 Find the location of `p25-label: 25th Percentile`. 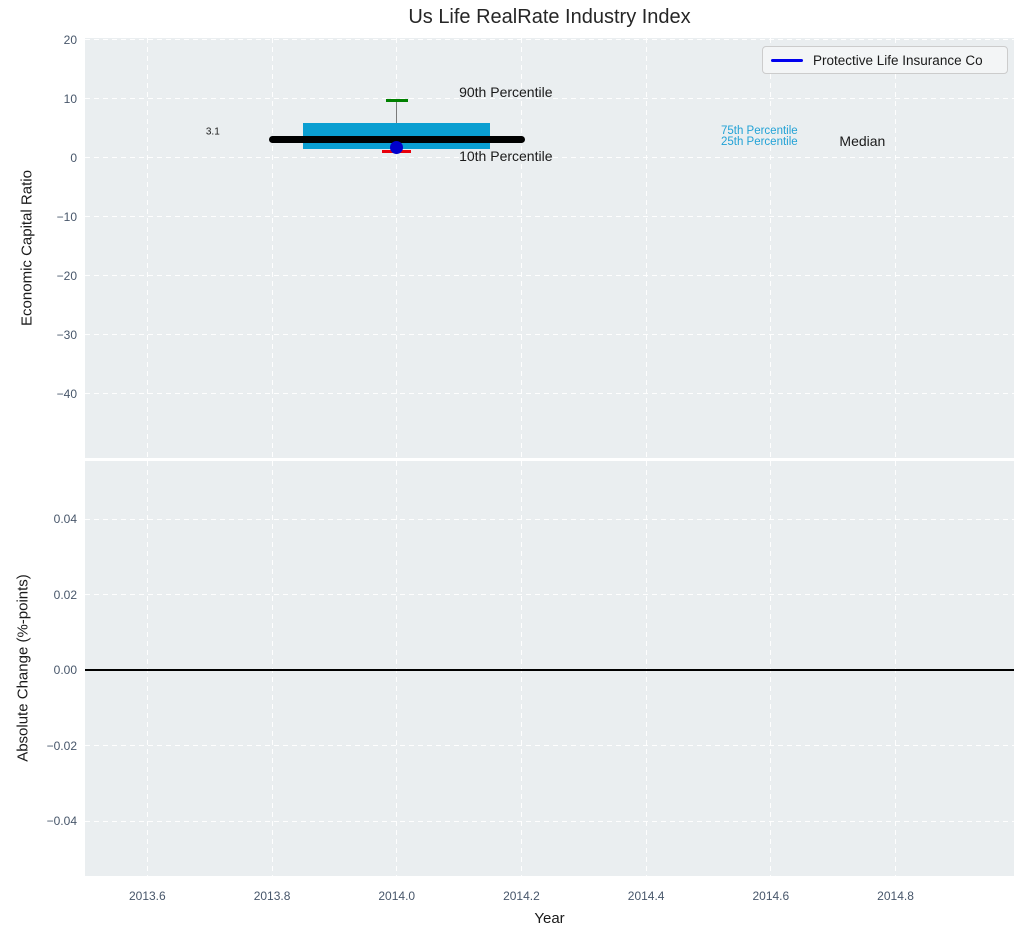

p25-label: 25th Percentile is located at coordinates (759, 141).